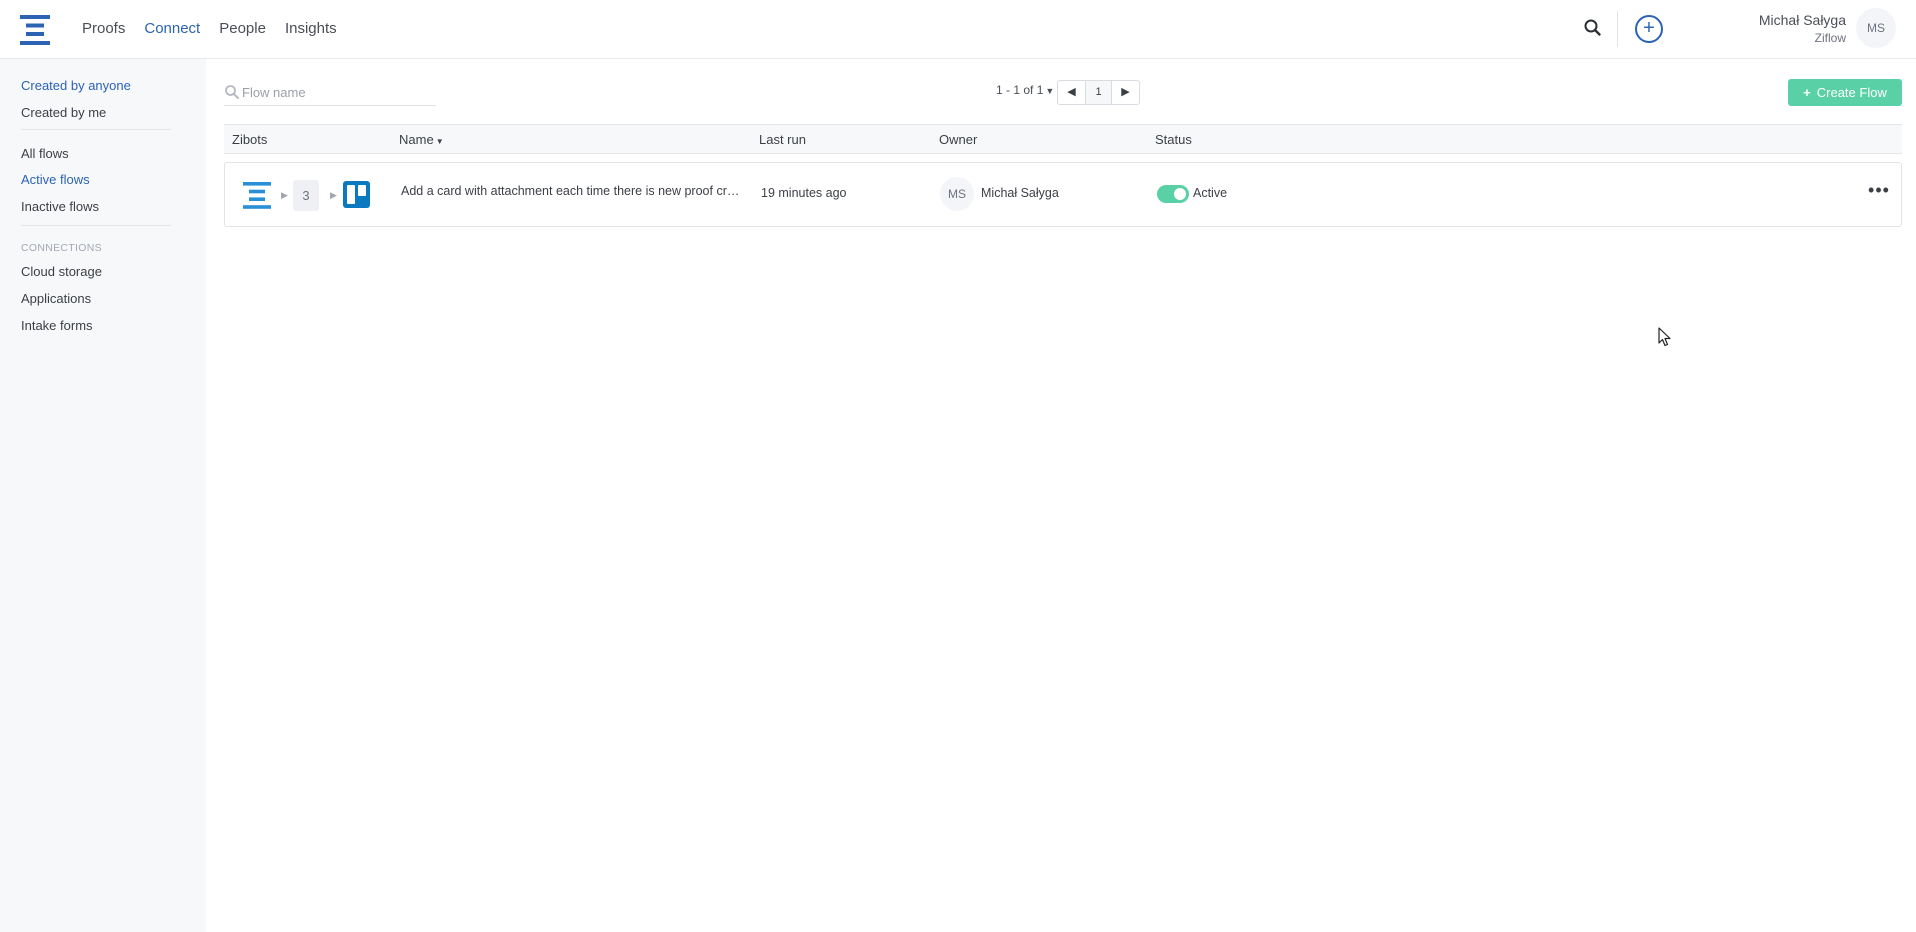 This screenshot has width=1916, height=932. I want to click on status-toggle, so click(1173, 194).